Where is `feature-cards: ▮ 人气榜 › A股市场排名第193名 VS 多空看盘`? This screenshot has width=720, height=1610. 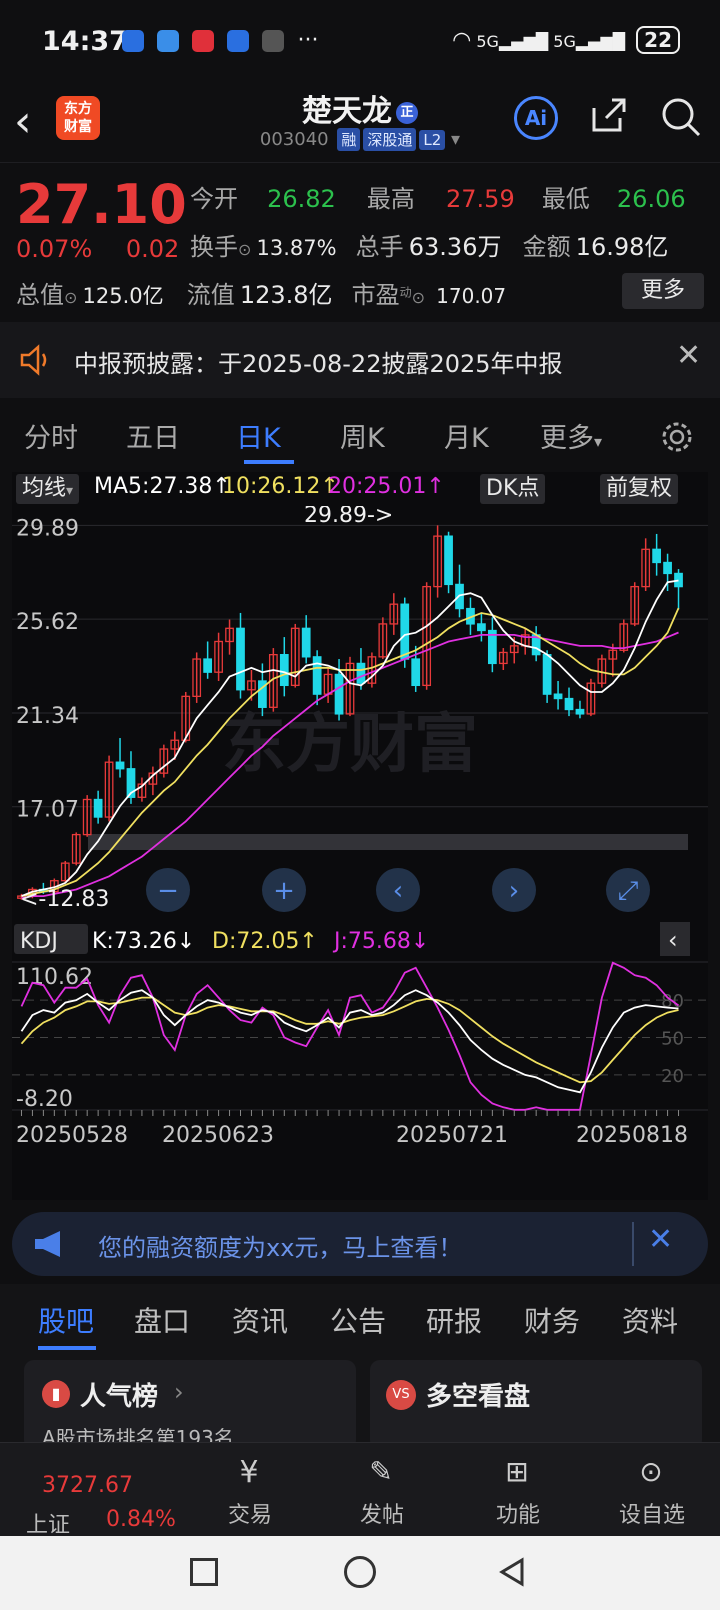 feature-cards: ▮ 人气榜 › A股市场排名第193名 VS 多空看盘 is located at coordinates (360, 1402).